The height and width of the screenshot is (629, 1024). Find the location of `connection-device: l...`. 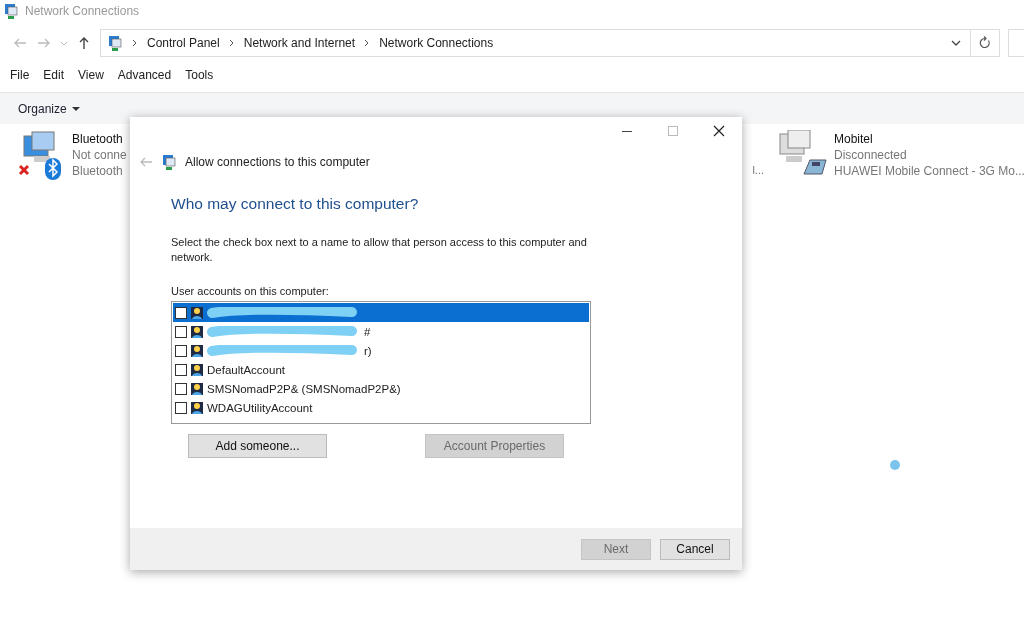

connection-device: l... is located at coordinates (758, 170).